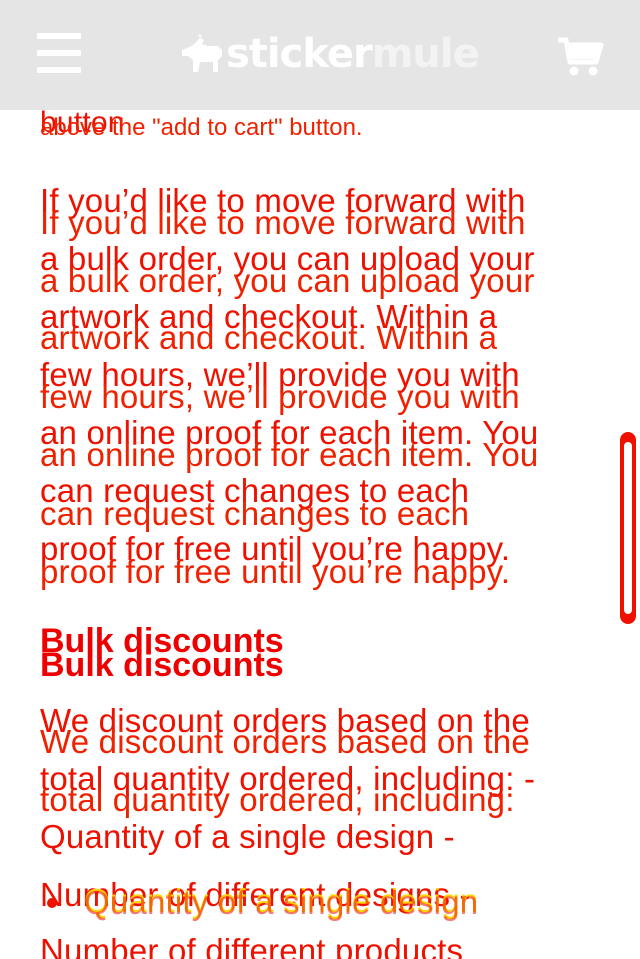 The image size is (640, 959). What do you see at coordinates (269, 337) in the screenshot?
I see `paragraph-line-ghost: artwork and checkout. Within a` at bounding box center [269, 337].